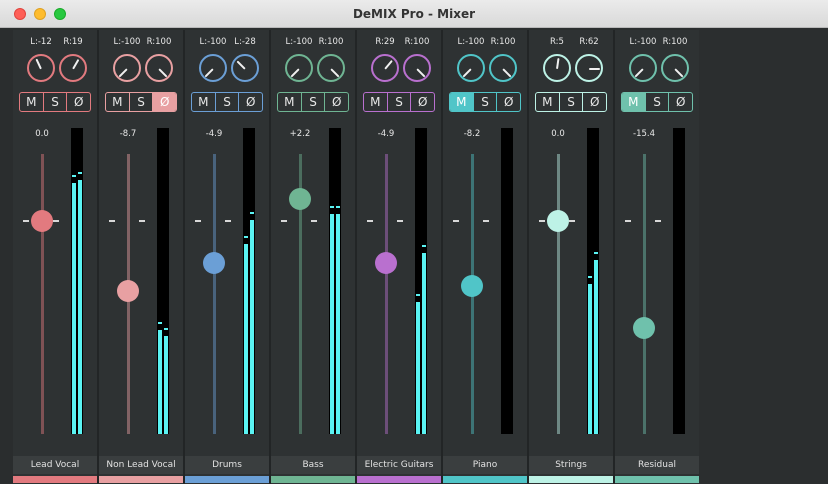 The width and height of the screenshot is (828, 484). I want to click on channel-name-label: Lead Vocal, so click(55, 465).